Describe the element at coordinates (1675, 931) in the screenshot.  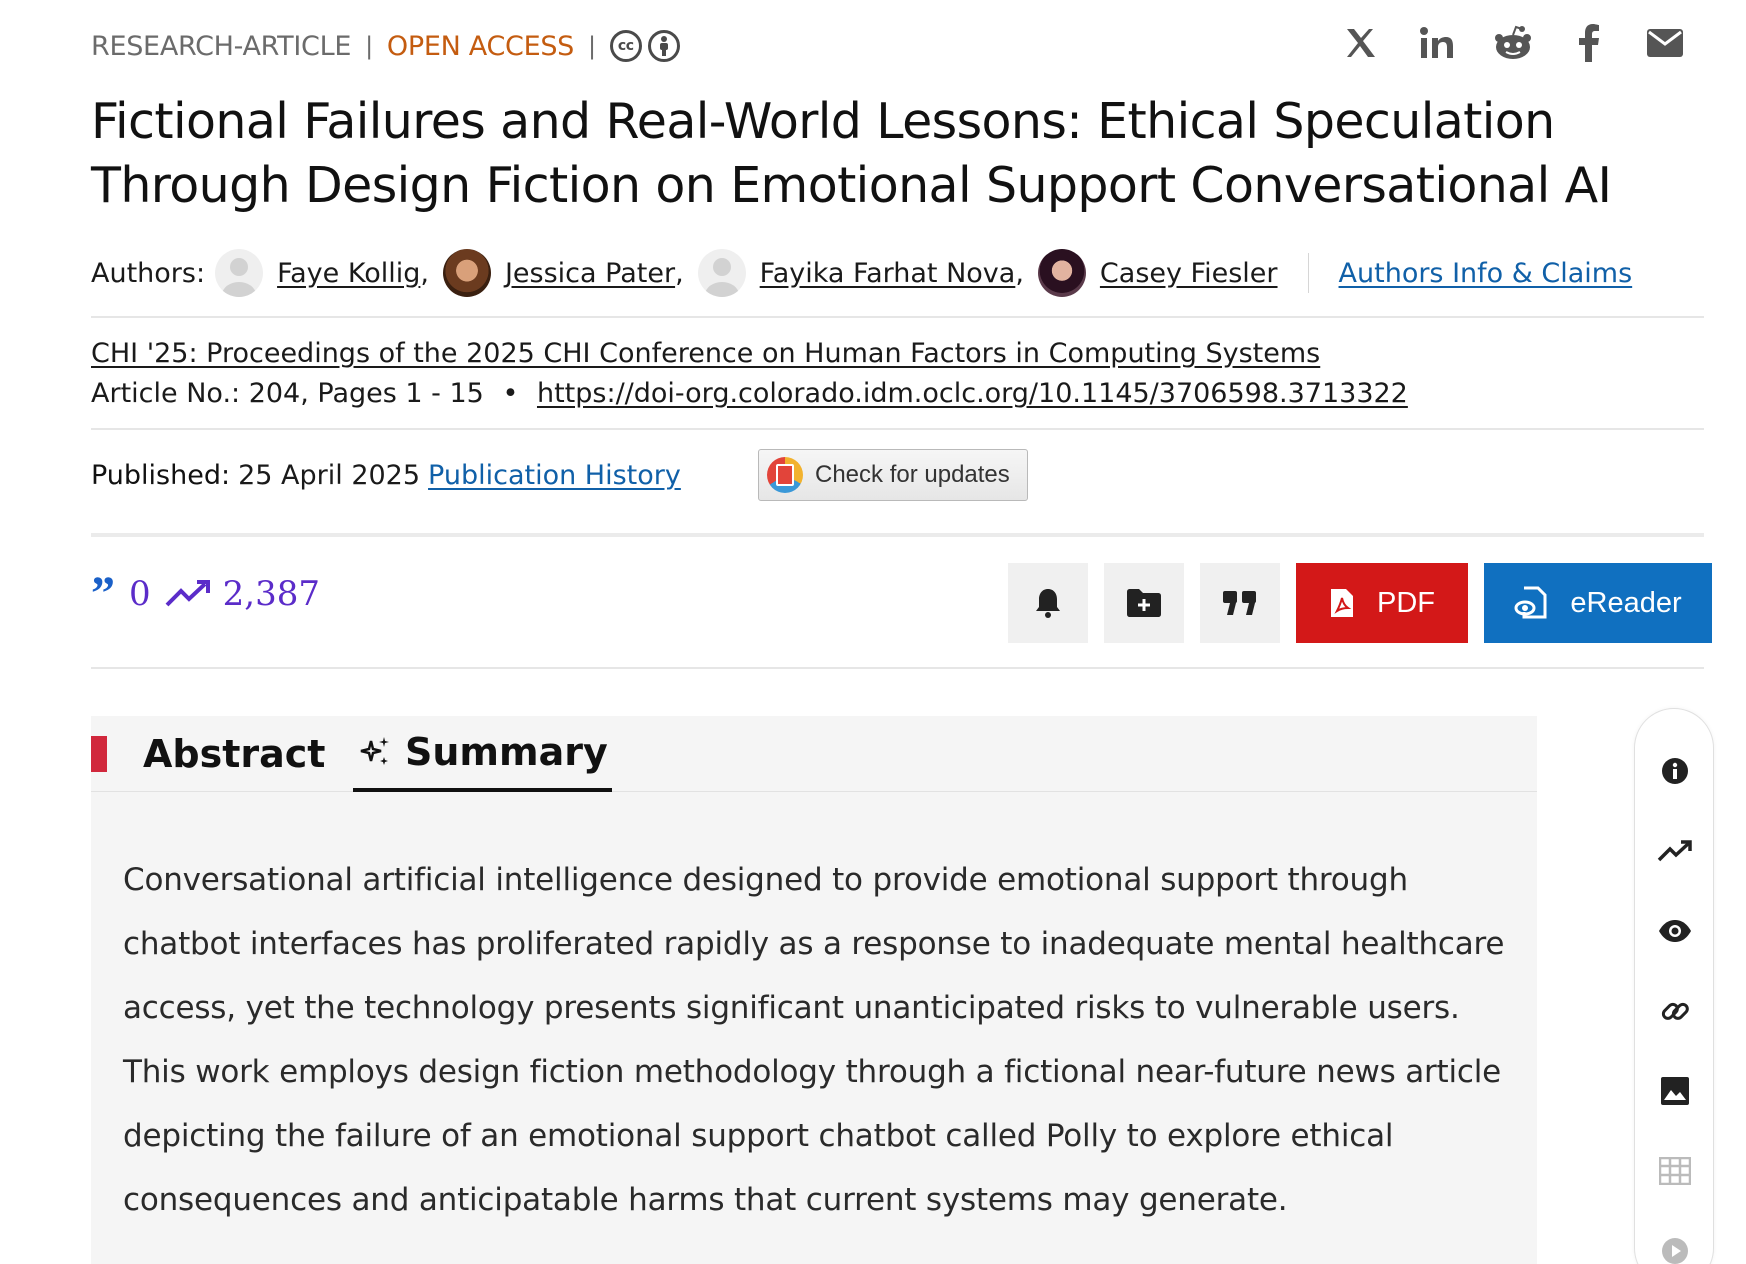
I see `eye-icon` at that location.